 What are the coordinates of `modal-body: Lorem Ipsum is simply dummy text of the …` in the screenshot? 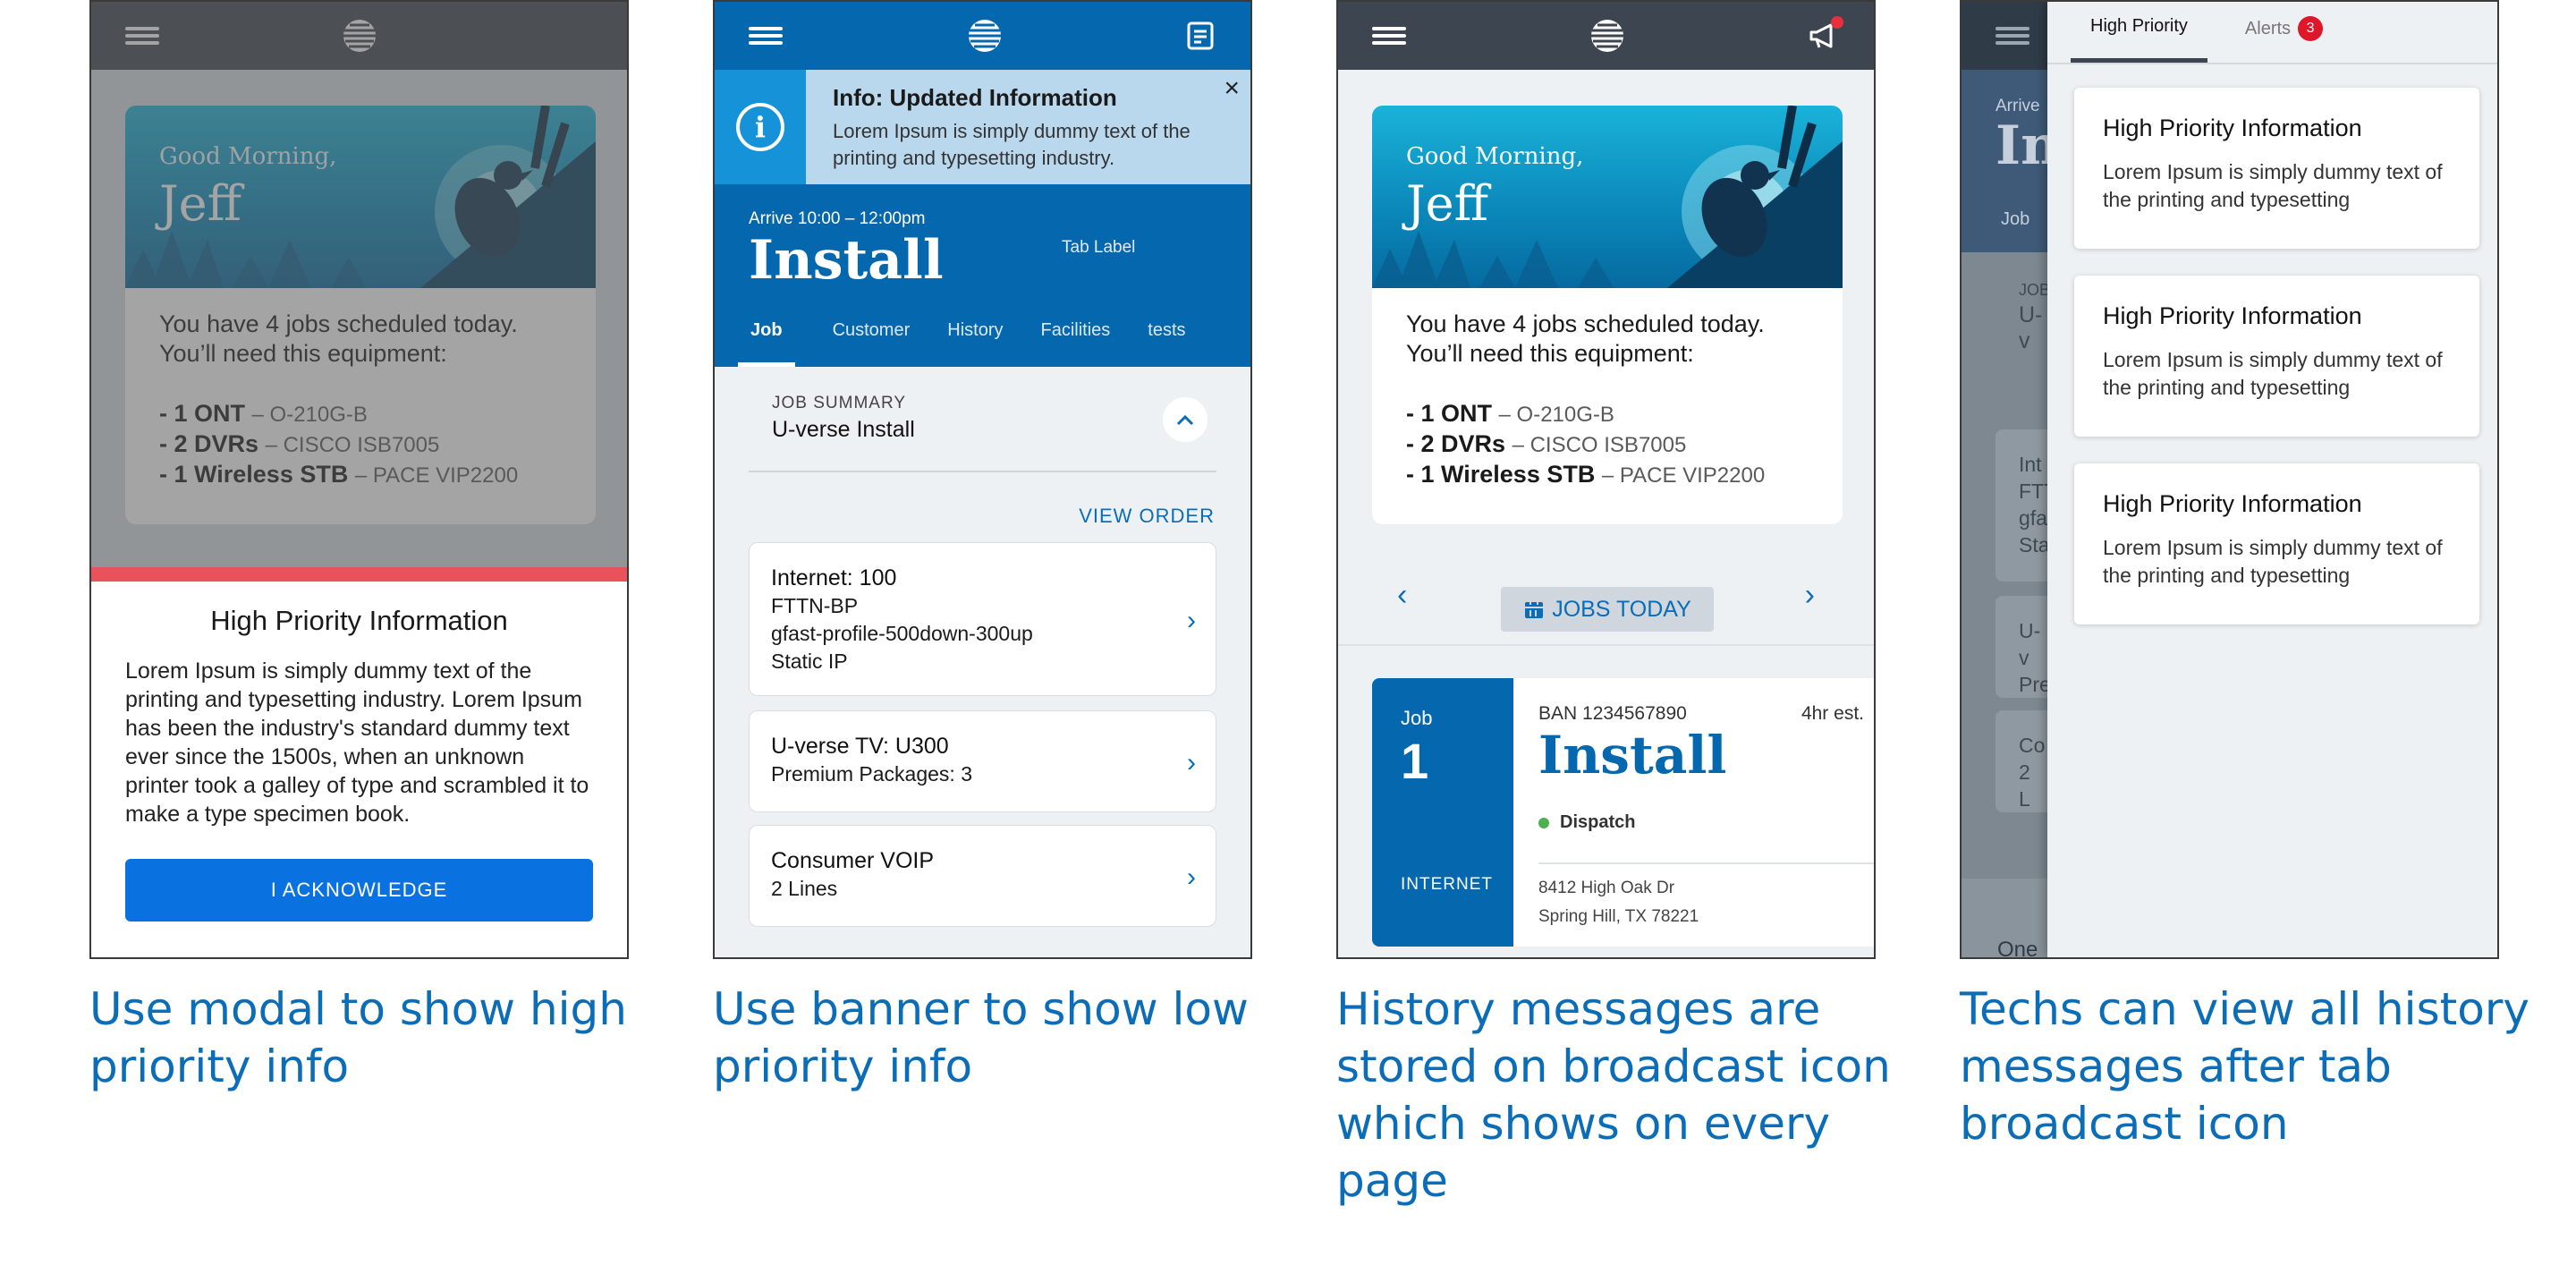 It's located at (357, 742).